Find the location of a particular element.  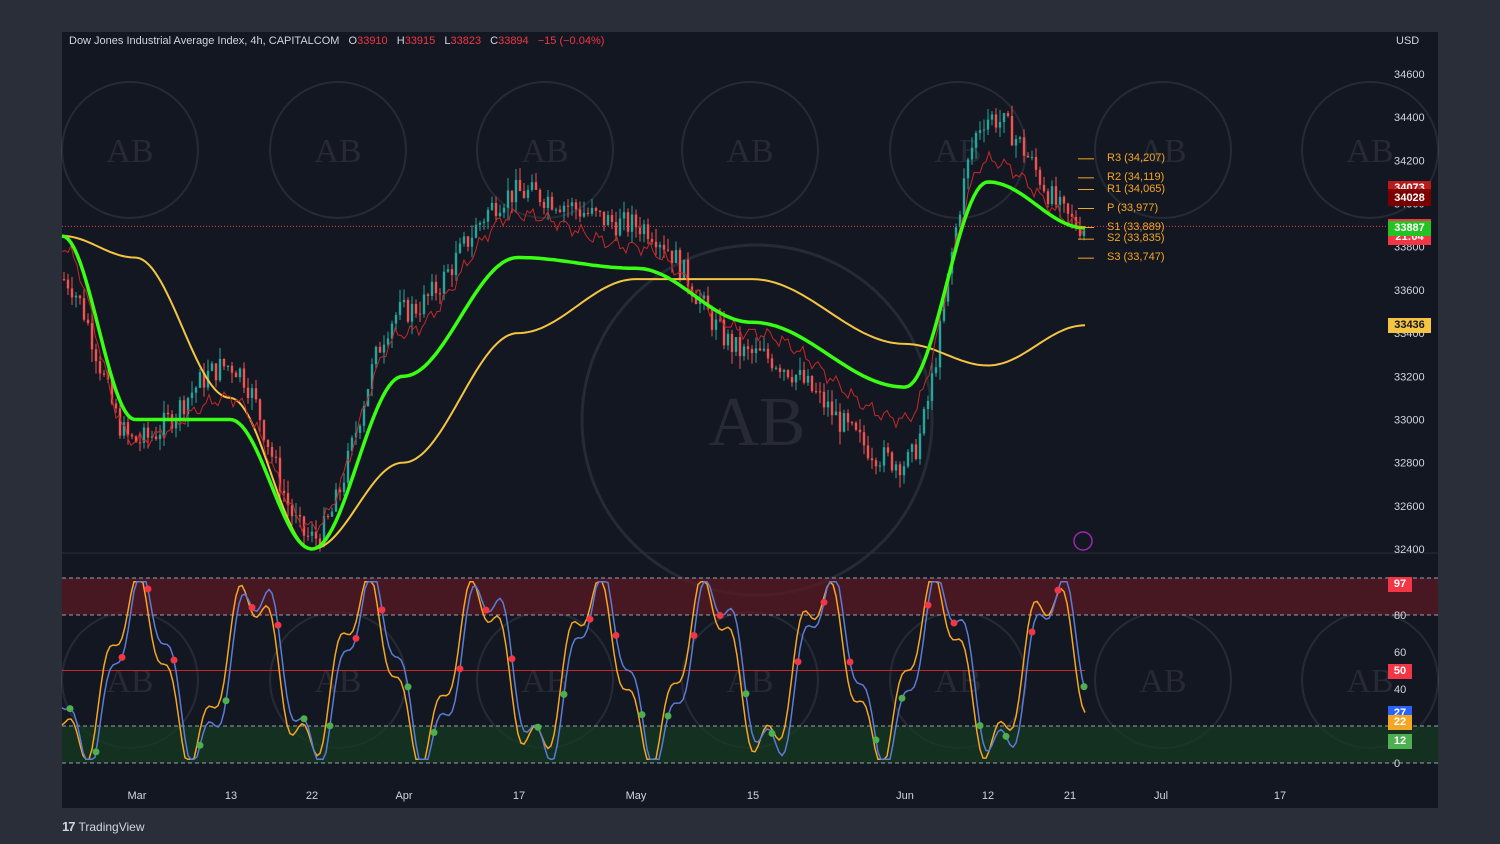

currency-label: USD is located at coordinates (1408, 41).